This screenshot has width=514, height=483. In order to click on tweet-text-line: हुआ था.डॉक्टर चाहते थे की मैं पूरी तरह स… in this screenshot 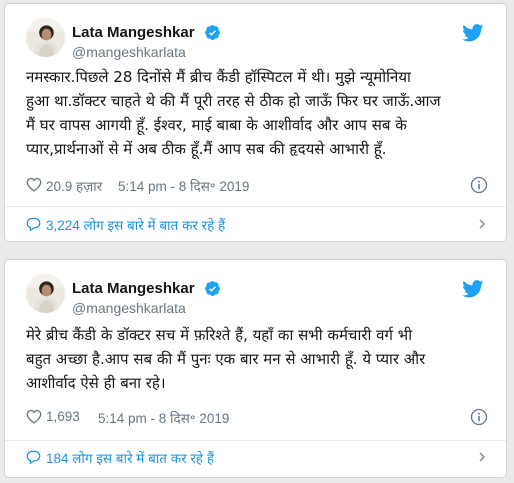, I will do `click(233, 101)`.